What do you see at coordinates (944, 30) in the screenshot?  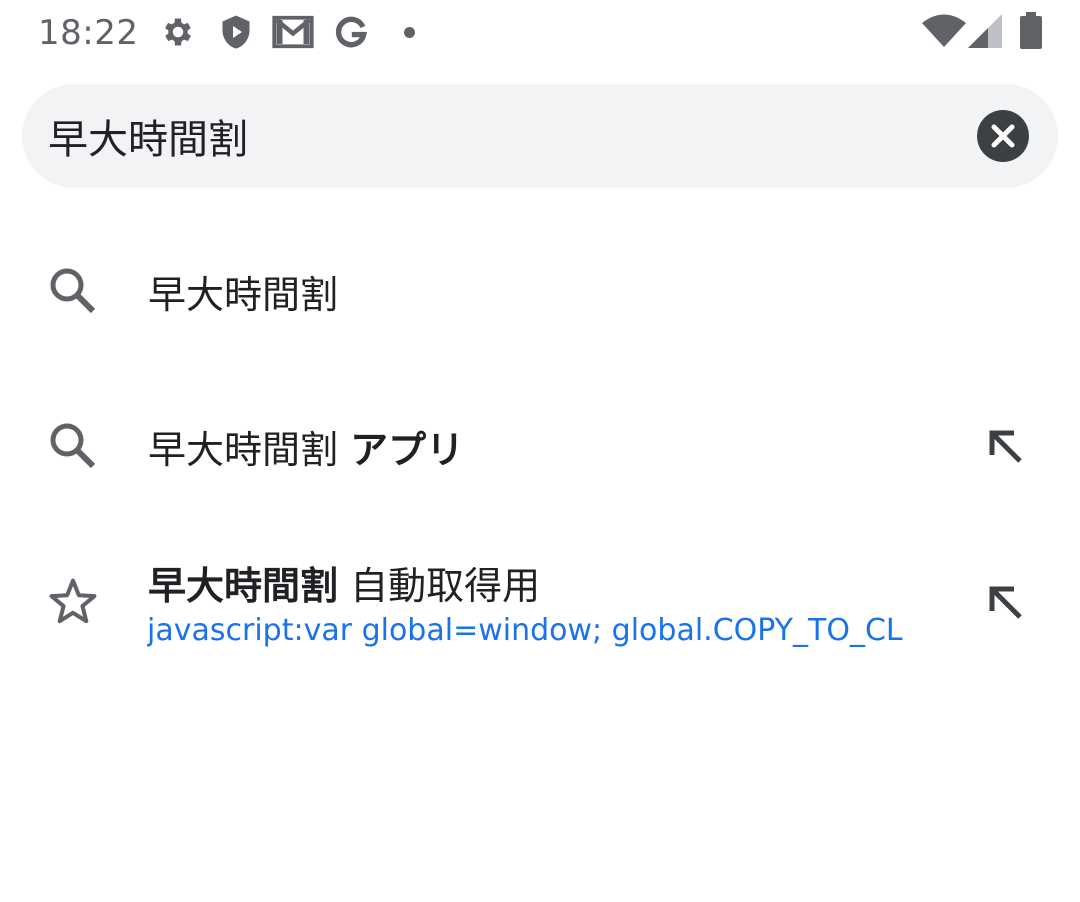 I see `wifi-icon` at bounding box center [944, 30].